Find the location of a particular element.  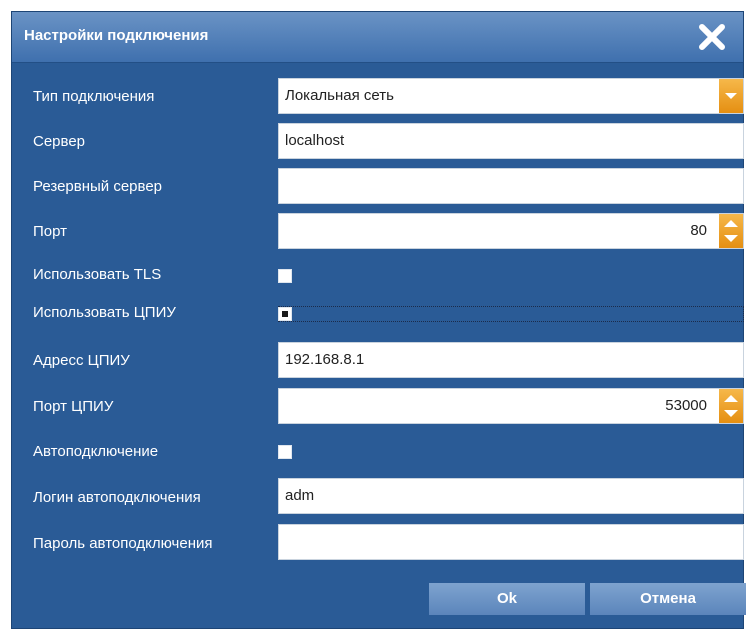

autoconnect-password-input is located at coordinates (511, 542).